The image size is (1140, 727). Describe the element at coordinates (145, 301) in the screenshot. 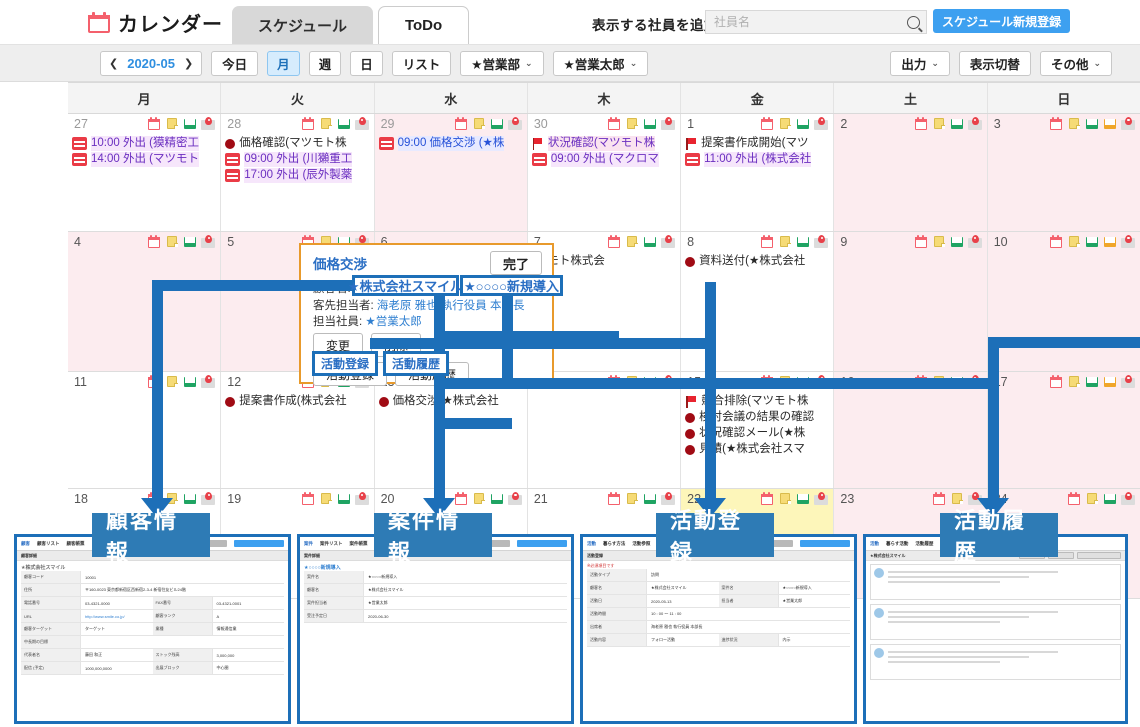

I see `calendar-day-cell: 4` at that location.